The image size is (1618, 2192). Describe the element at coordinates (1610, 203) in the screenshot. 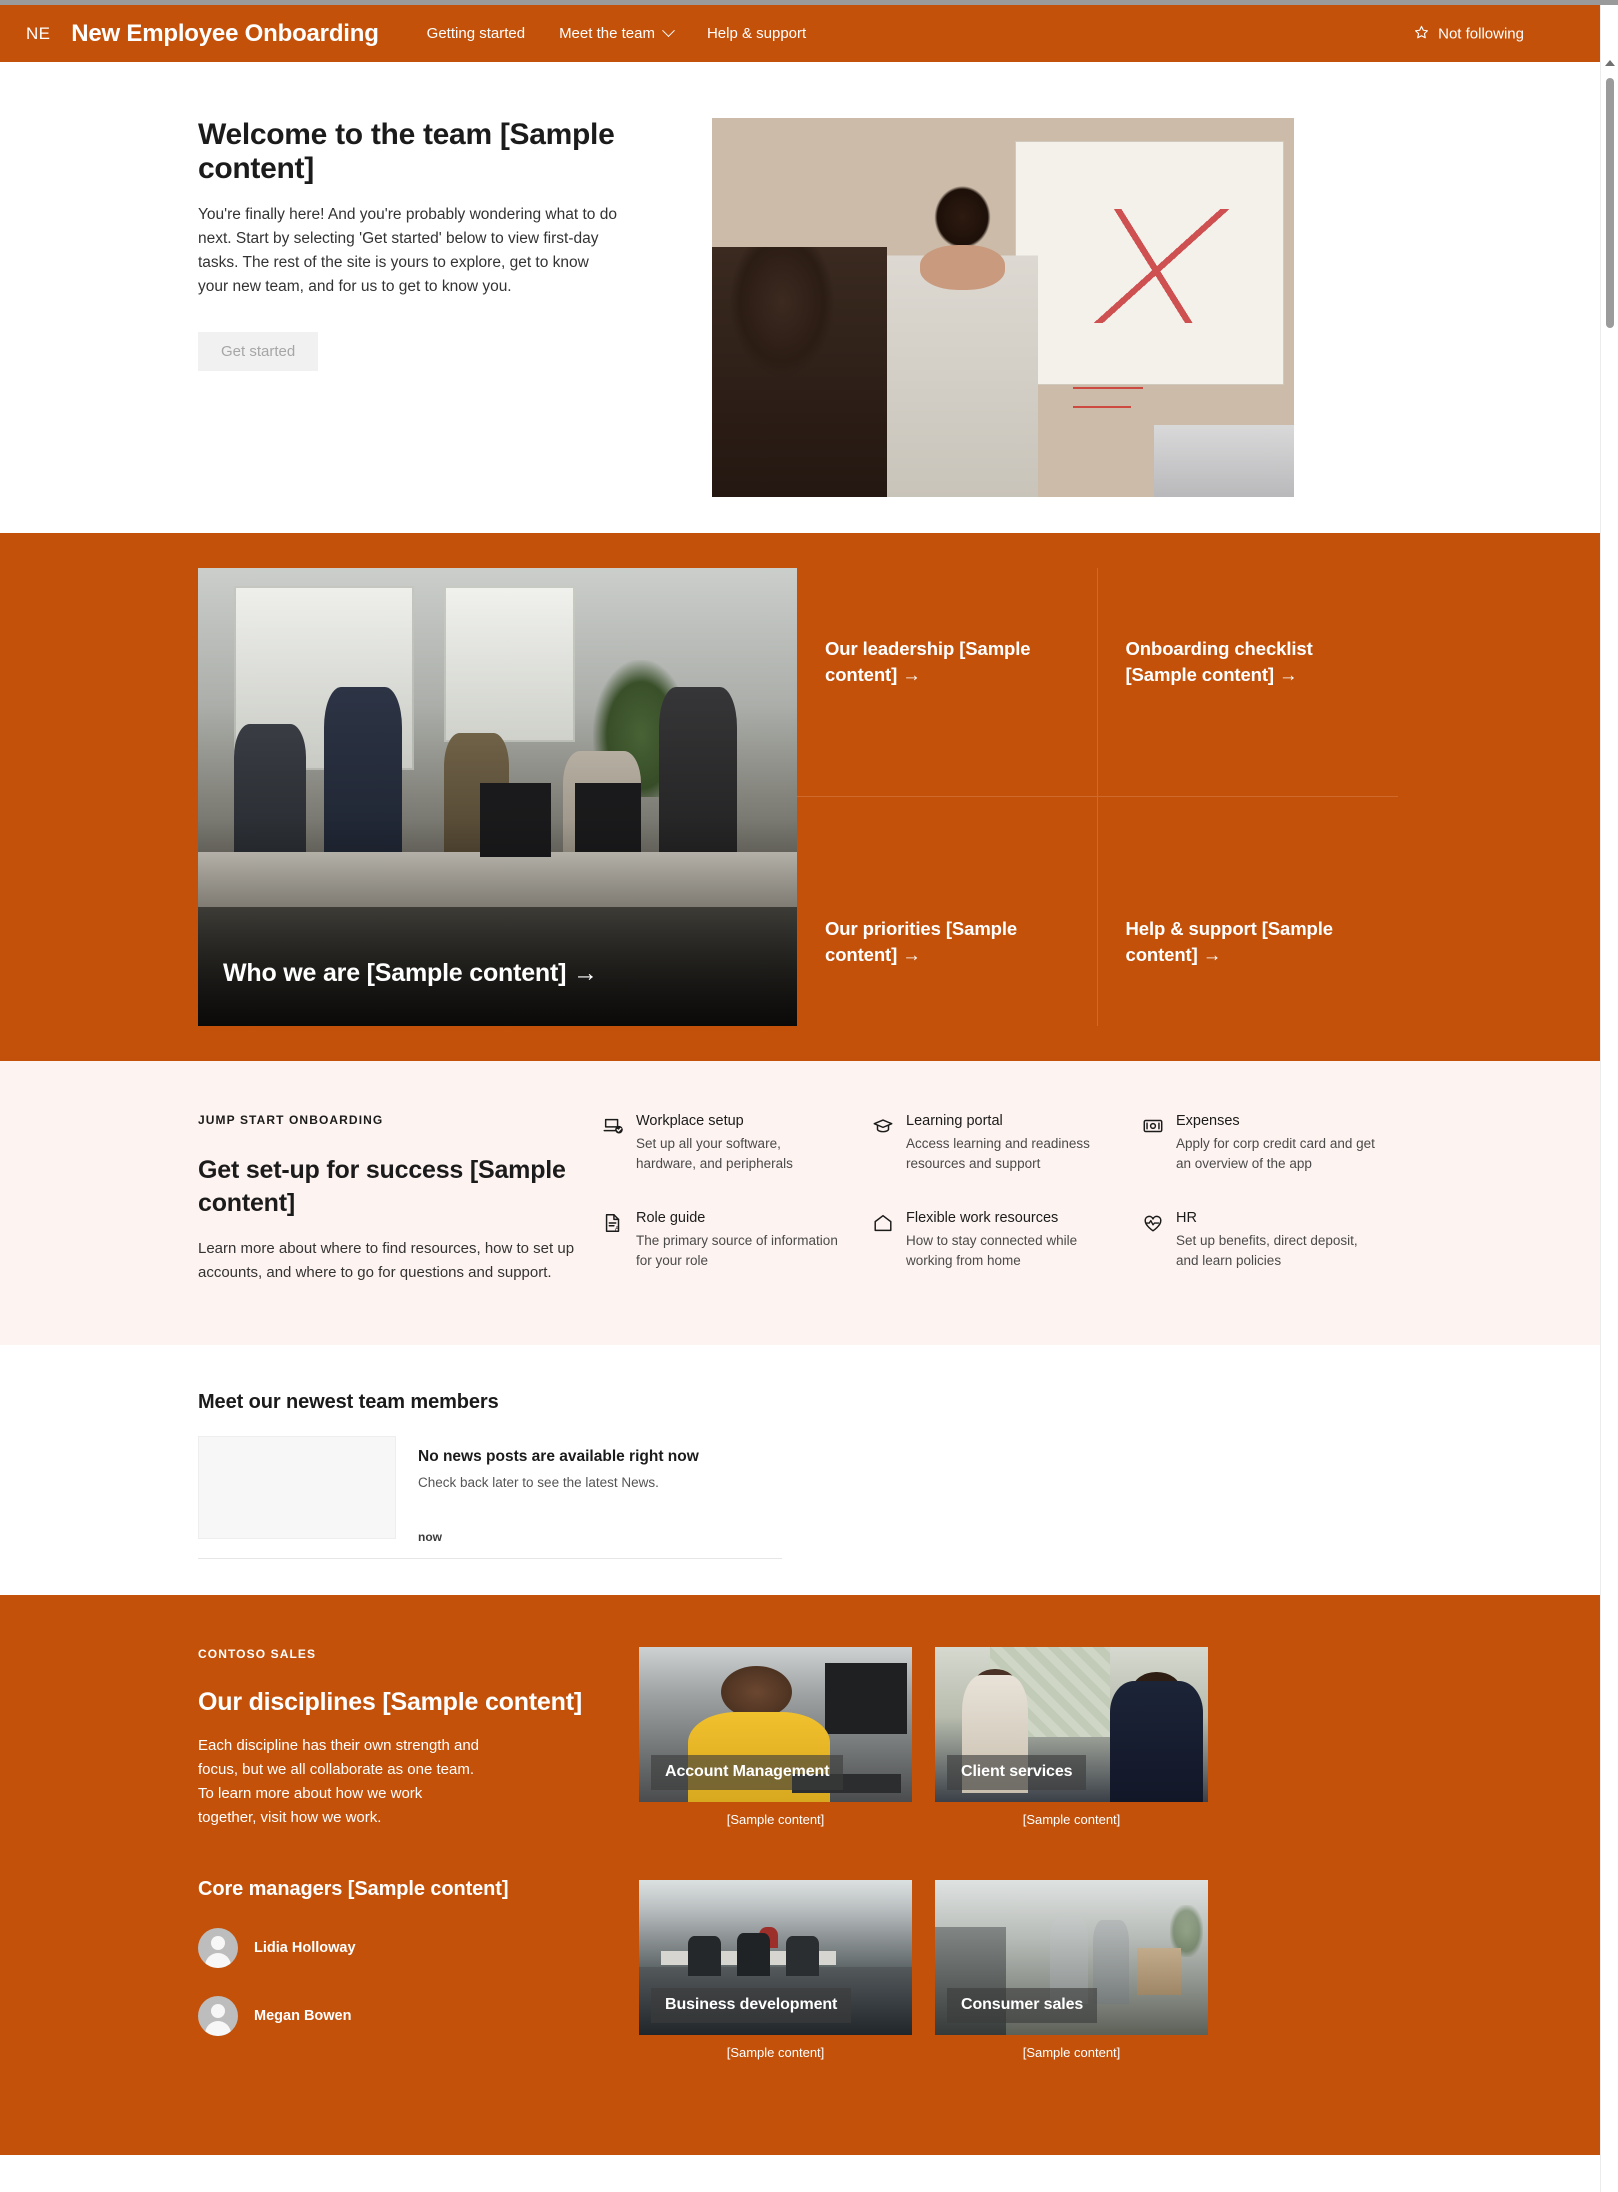

I see `scrollbar-thumb` at that location.